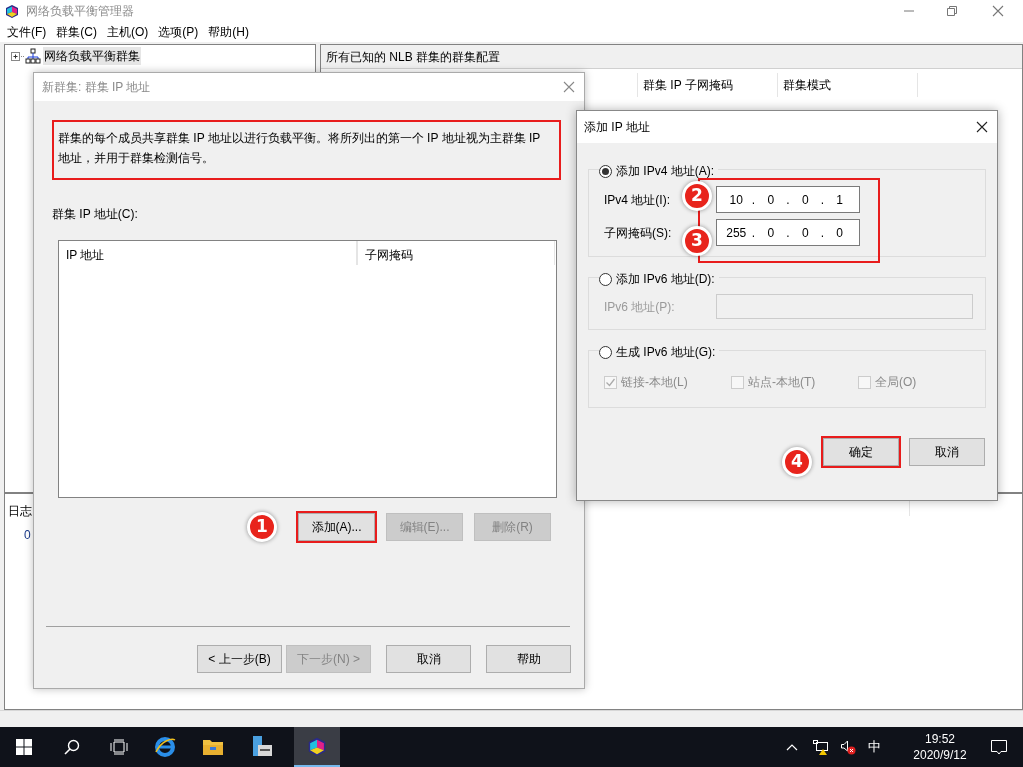 The height and width of the screenshot is (767, 1023). I want to click on network-tree-icon, so click(33, 56).